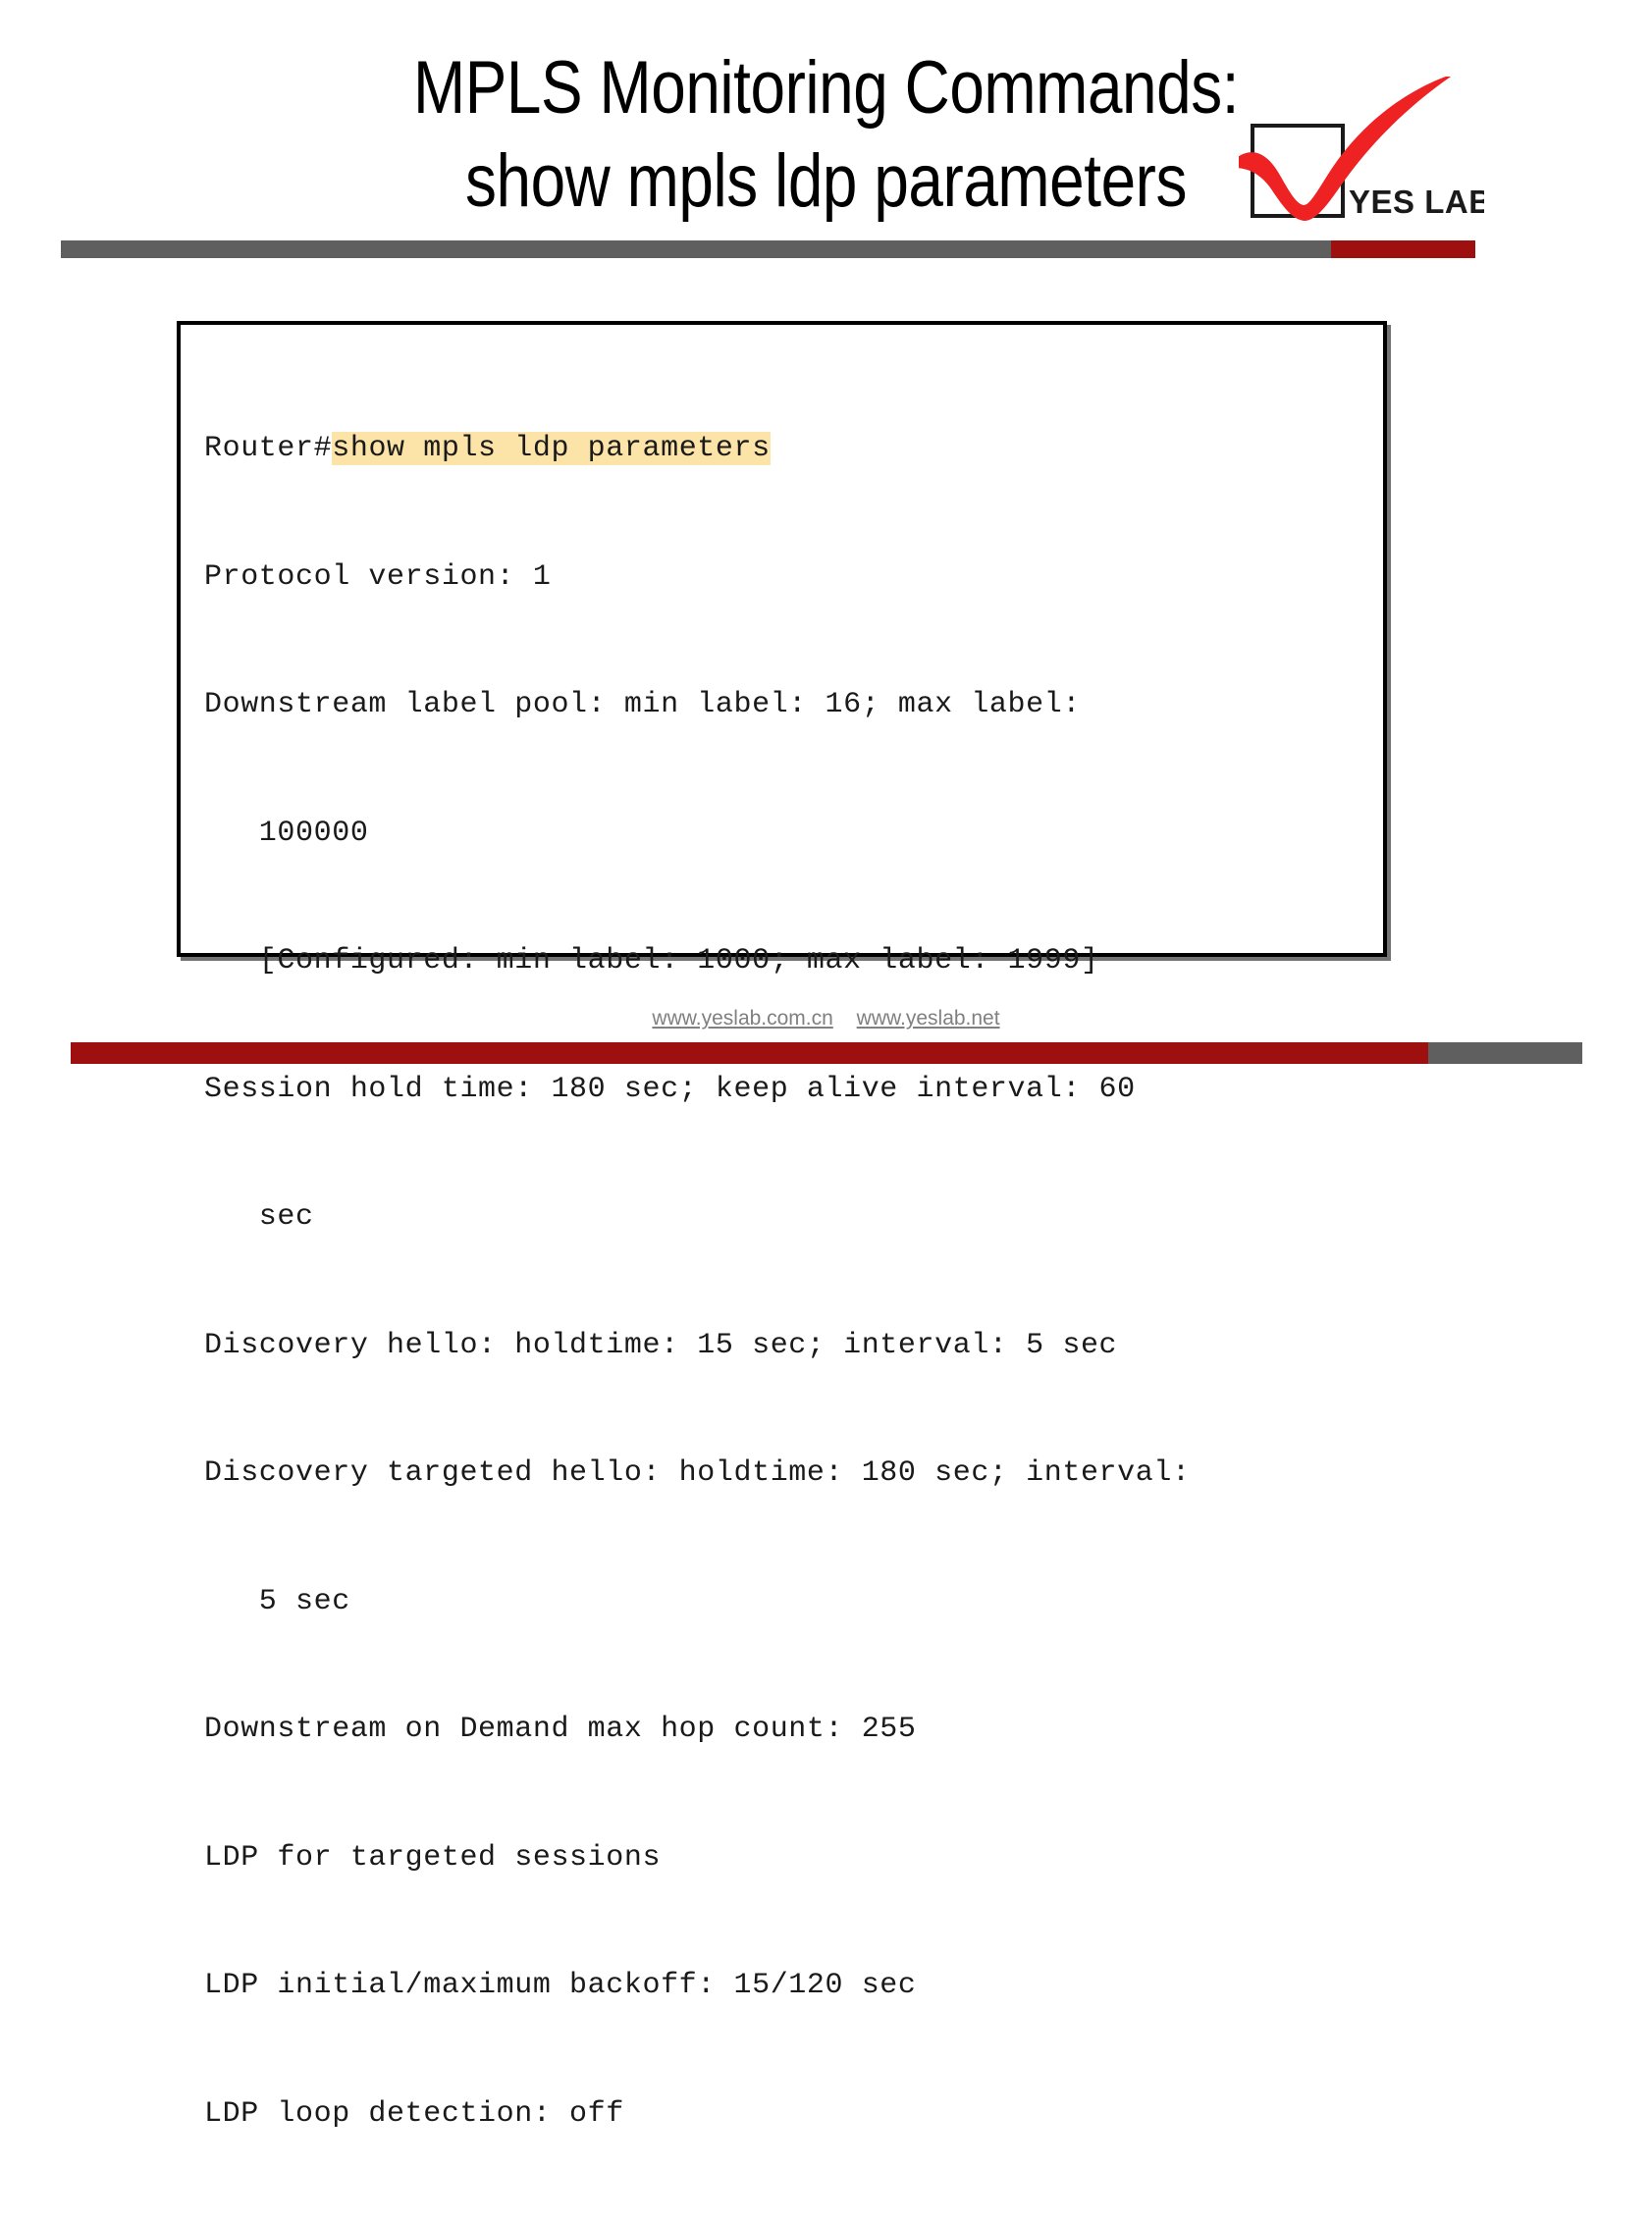  Describe the element at coordinates (696, 249) in the screenshot. I see `header-divider-gray` at that location.